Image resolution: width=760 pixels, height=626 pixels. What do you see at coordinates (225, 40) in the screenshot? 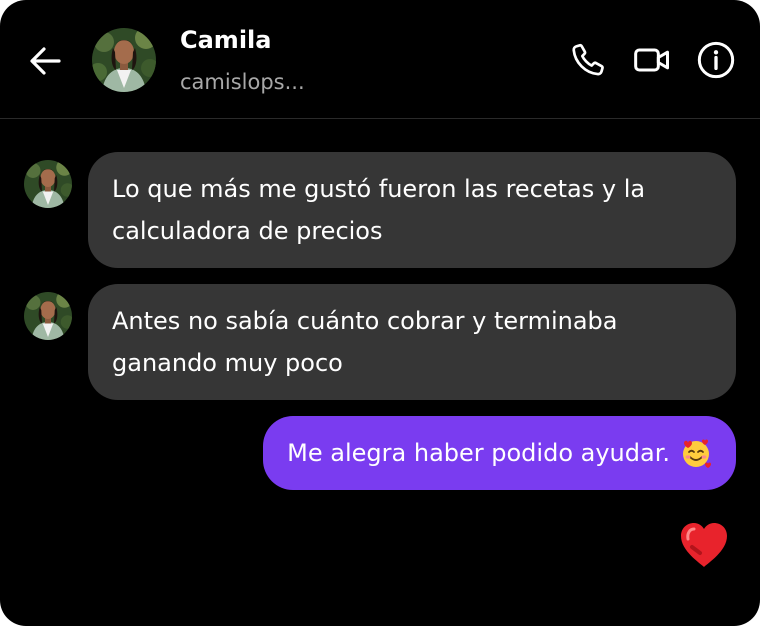
I see `contact-name: Camila` at bounding box center [225, 40].